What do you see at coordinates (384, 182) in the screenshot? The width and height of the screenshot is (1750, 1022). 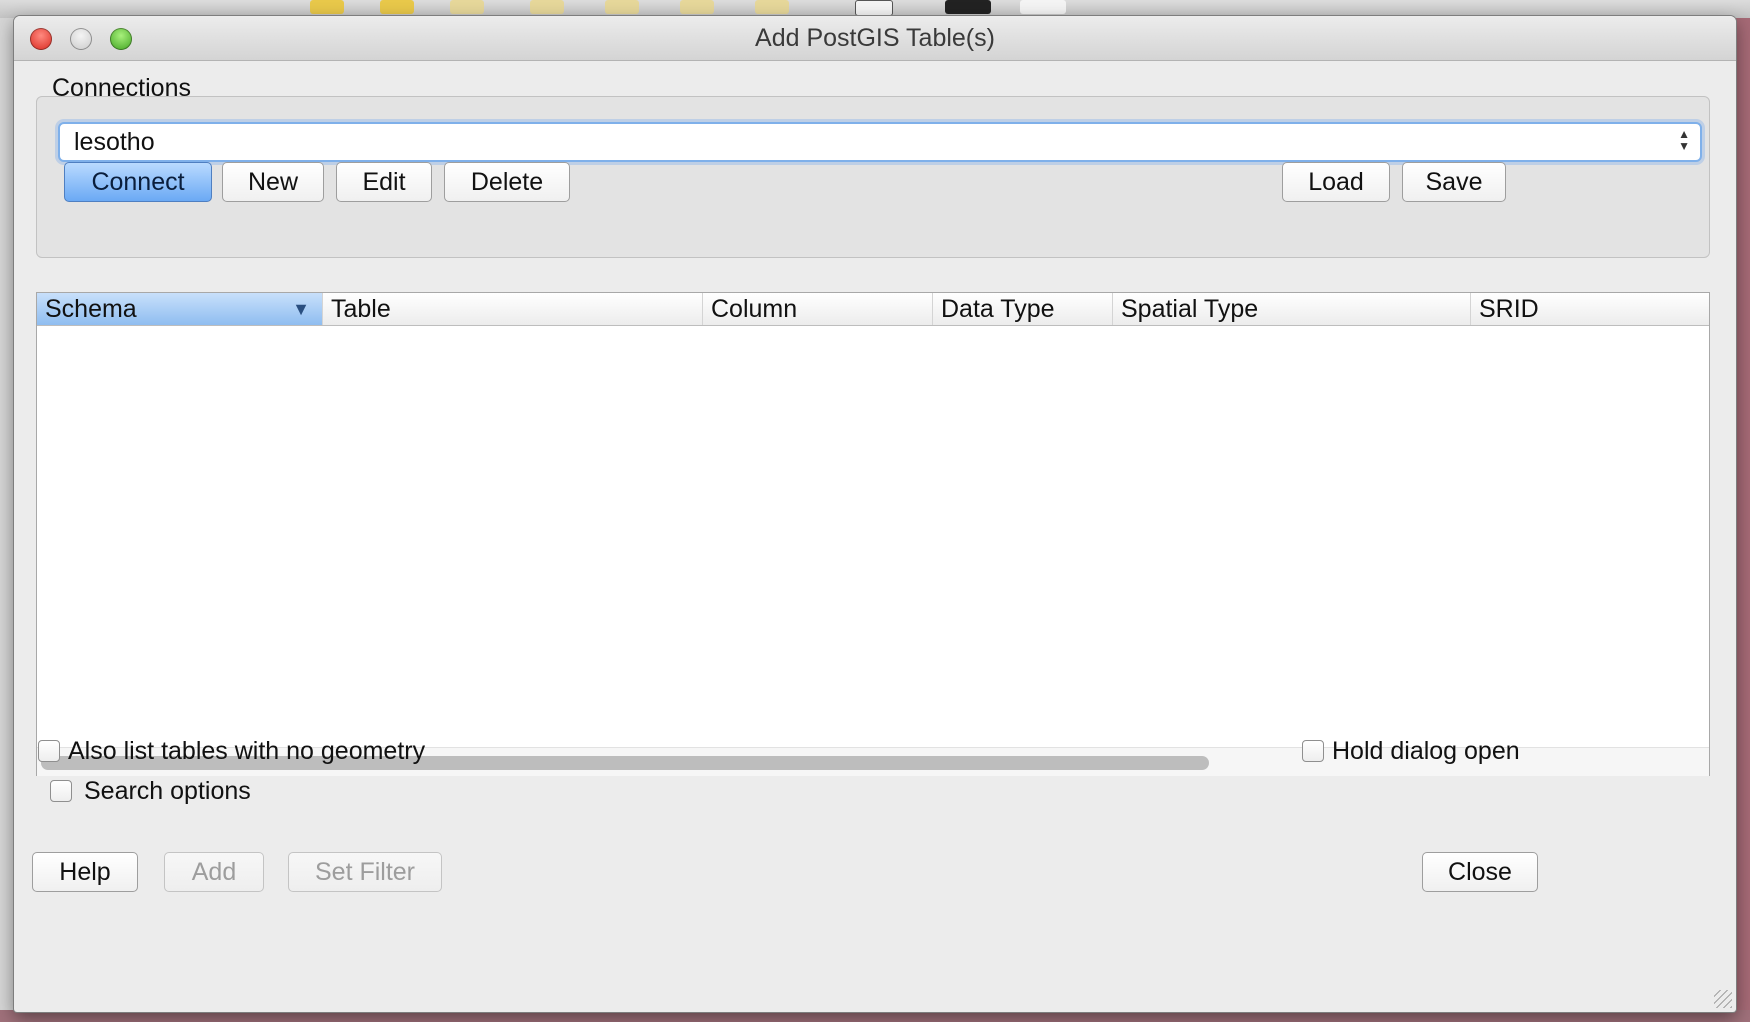 I see `edit-button: Edit` at bounding box center [384, 182].